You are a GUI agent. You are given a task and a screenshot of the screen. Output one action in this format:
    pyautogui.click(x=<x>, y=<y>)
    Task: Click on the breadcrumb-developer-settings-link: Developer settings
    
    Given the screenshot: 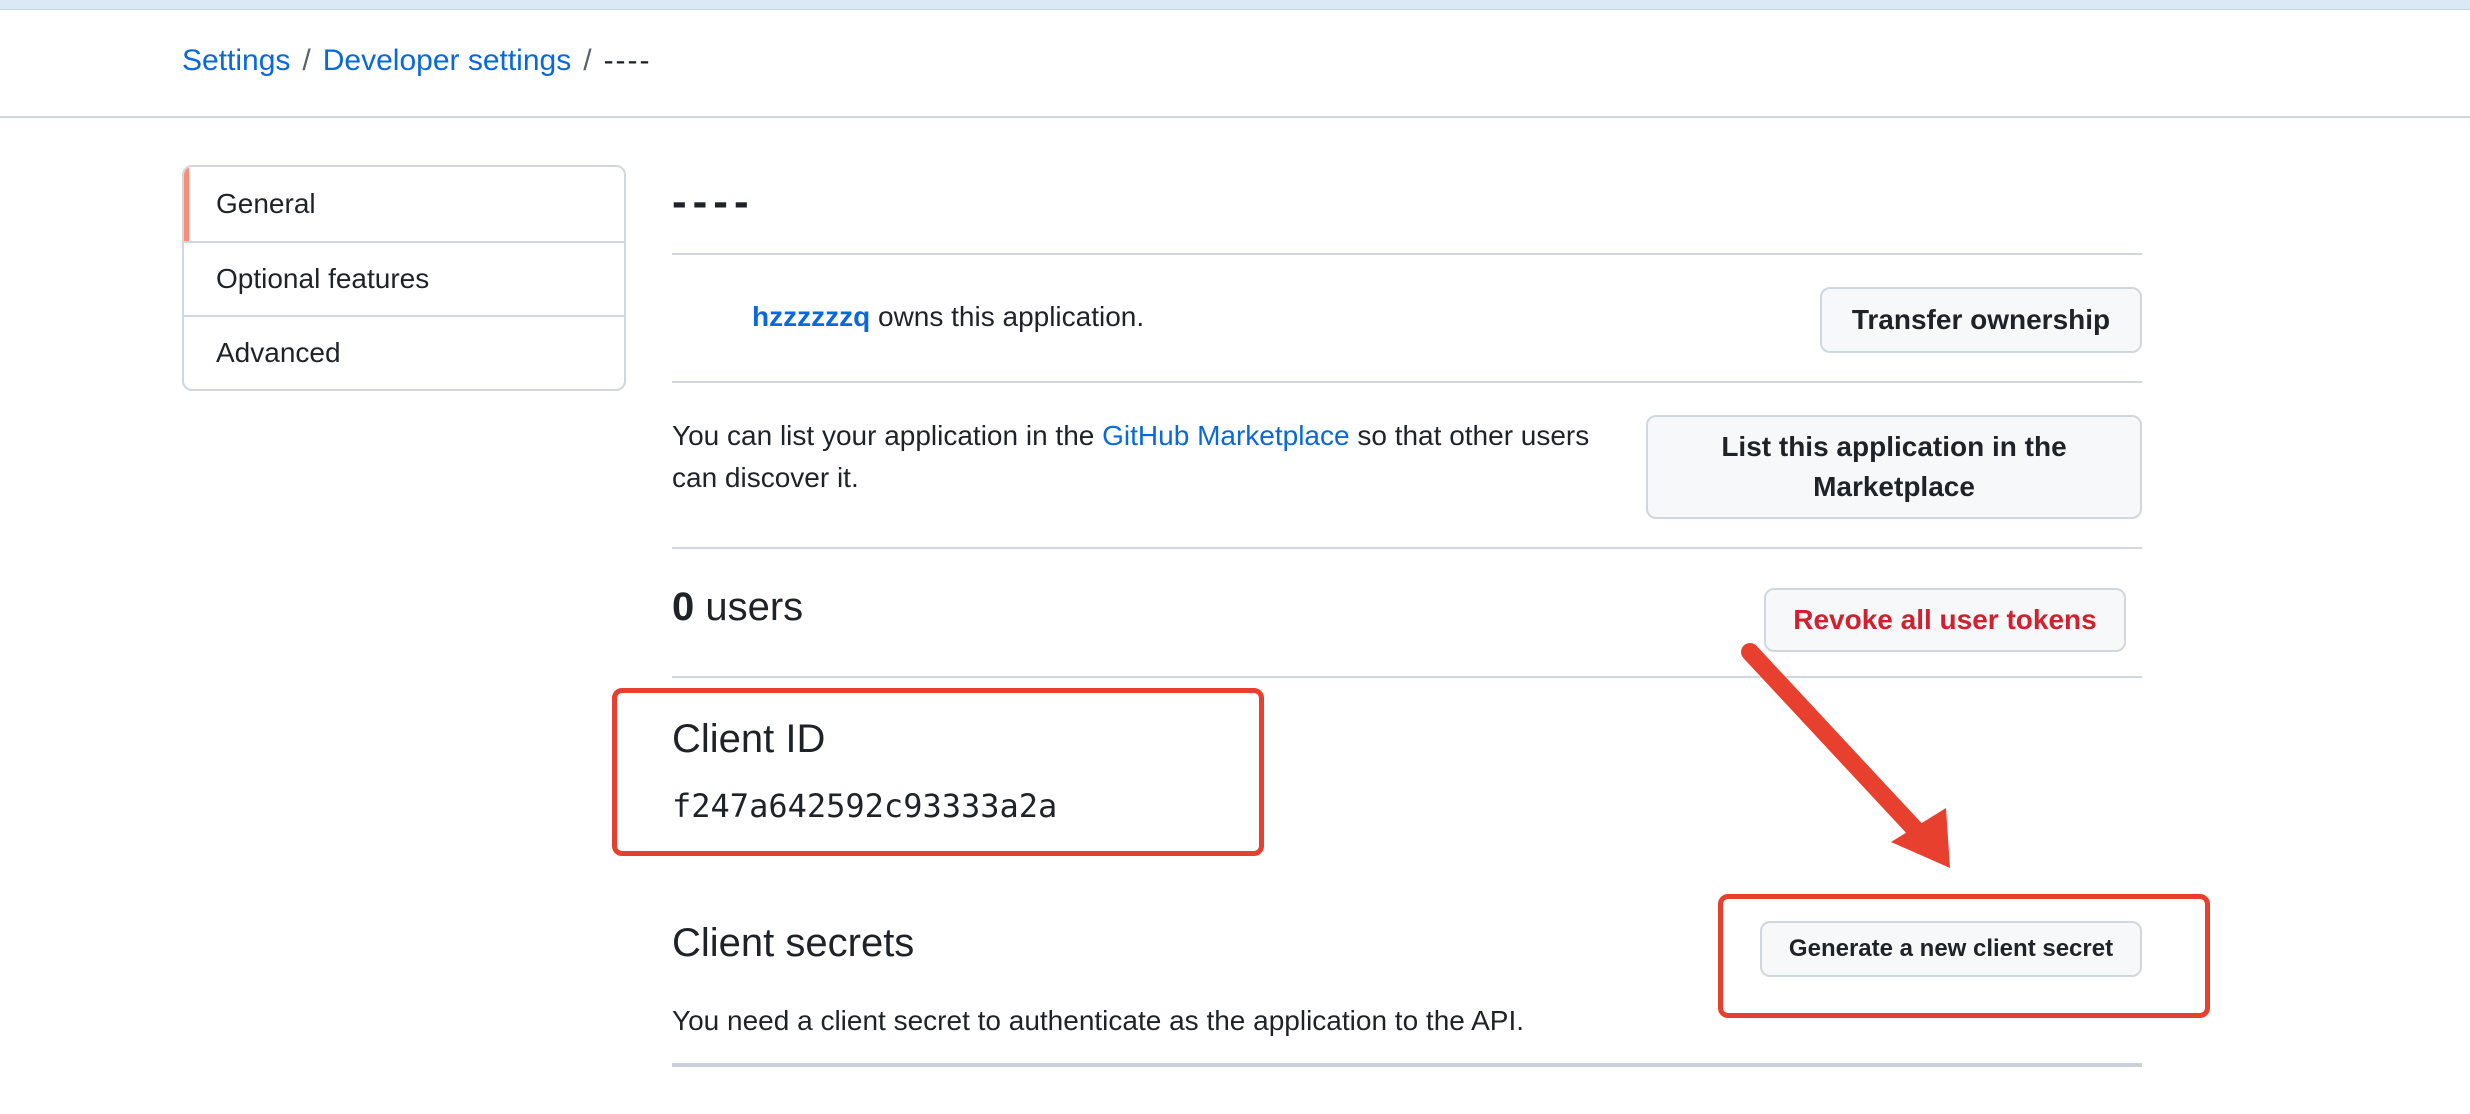 What is the action you would take?
    pyautogui.click(x=447, y=61)
    